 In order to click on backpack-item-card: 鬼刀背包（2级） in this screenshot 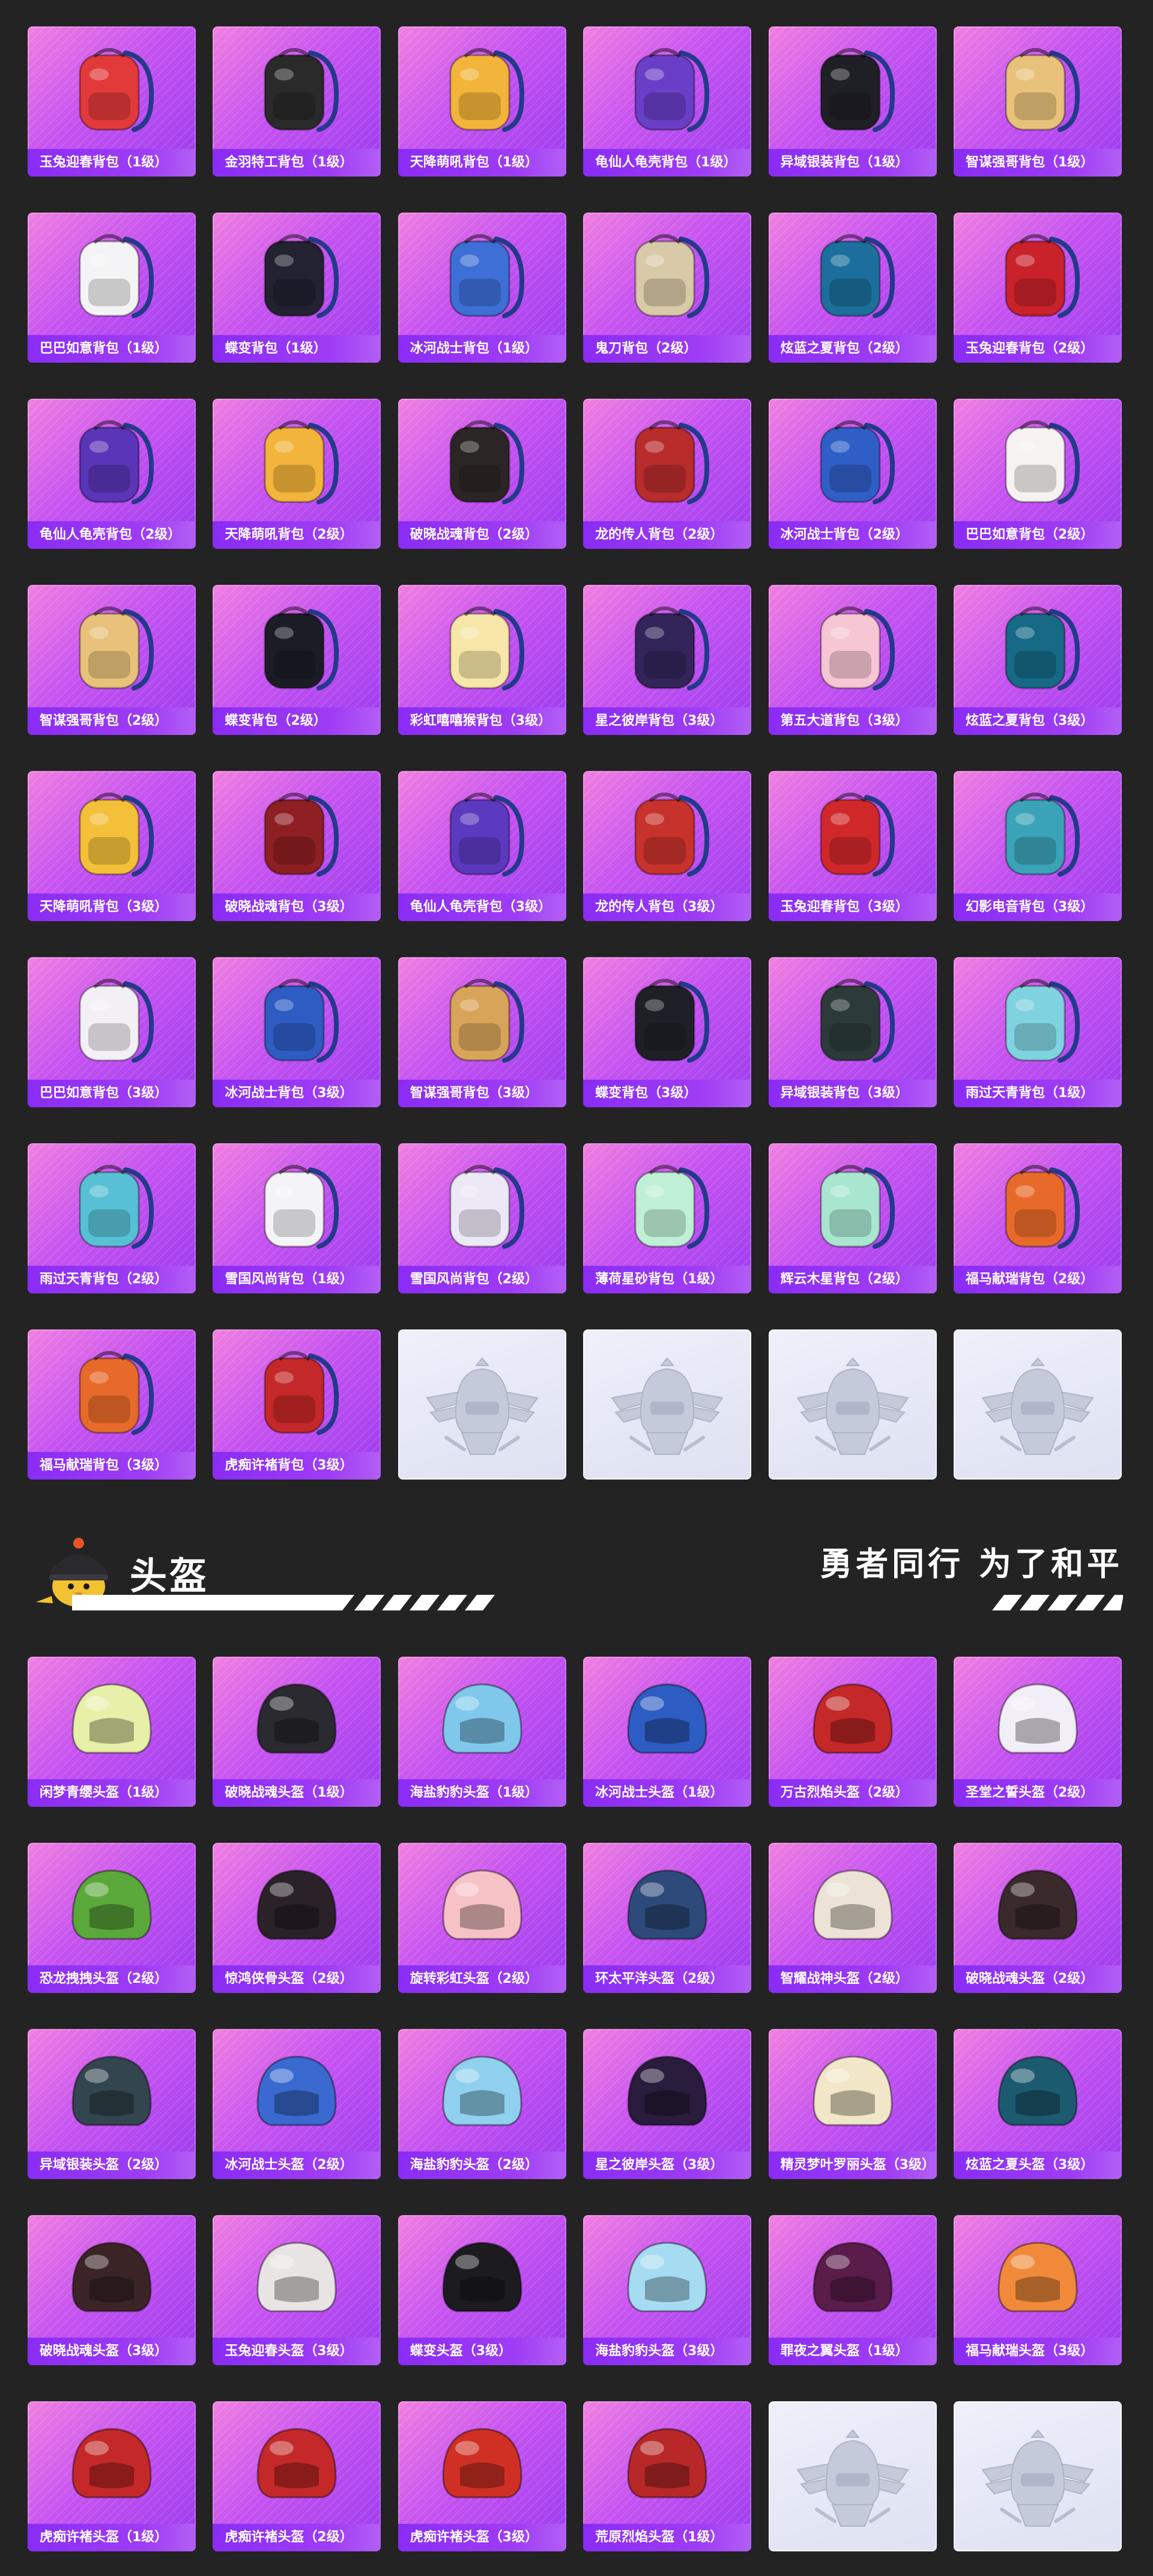, I will do `click(667, 288)`.